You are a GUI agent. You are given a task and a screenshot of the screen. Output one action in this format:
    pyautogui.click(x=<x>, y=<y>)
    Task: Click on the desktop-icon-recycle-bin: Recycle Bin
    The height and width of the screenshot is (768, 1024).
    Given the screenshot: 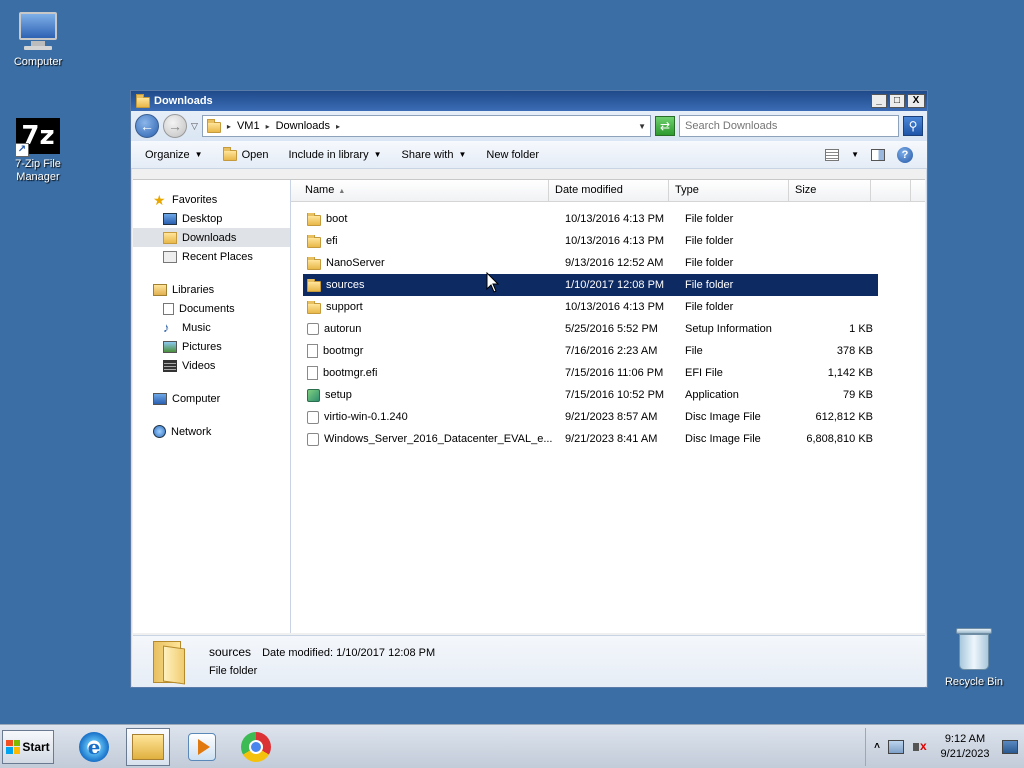 What is the action you would take?
    pyautogui.click(x=974, y=657)
    